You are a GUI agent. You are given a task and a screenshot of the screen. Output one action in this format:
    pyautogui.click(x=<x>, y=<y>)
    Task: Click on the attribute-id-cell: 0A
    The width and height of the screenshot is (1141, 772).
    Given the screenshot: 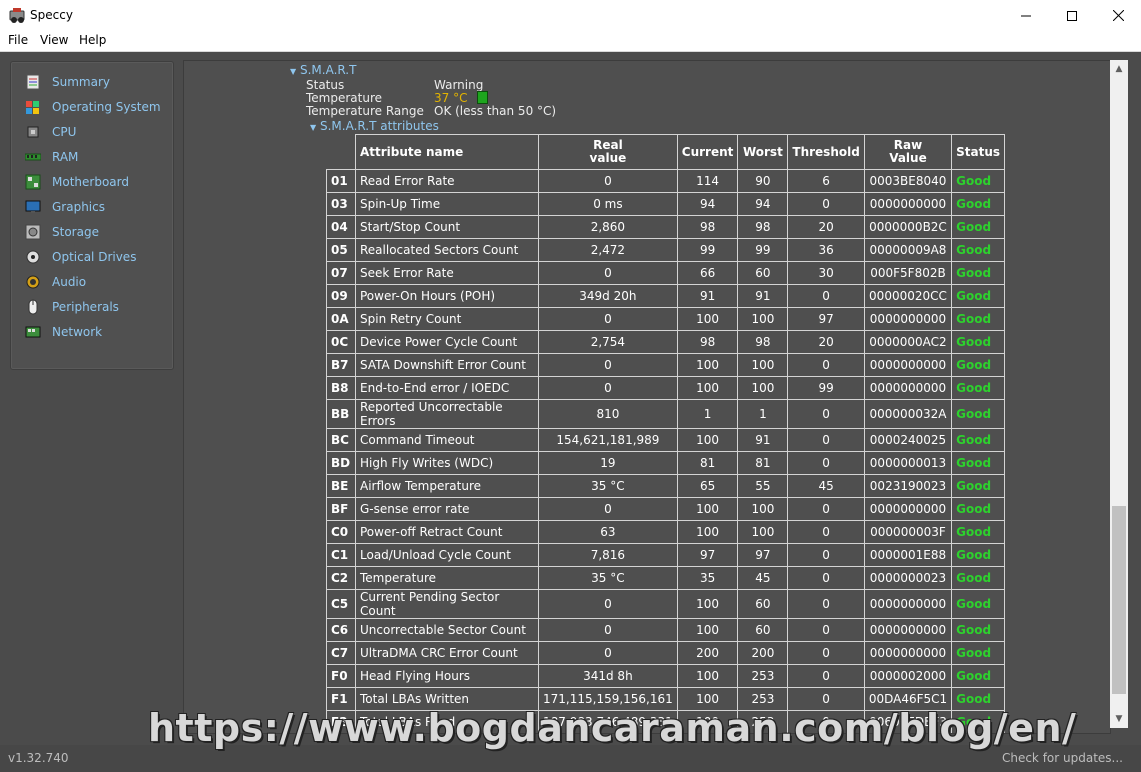 What is the action you would take?
    pyautogui.click(x=341, y=319)
    